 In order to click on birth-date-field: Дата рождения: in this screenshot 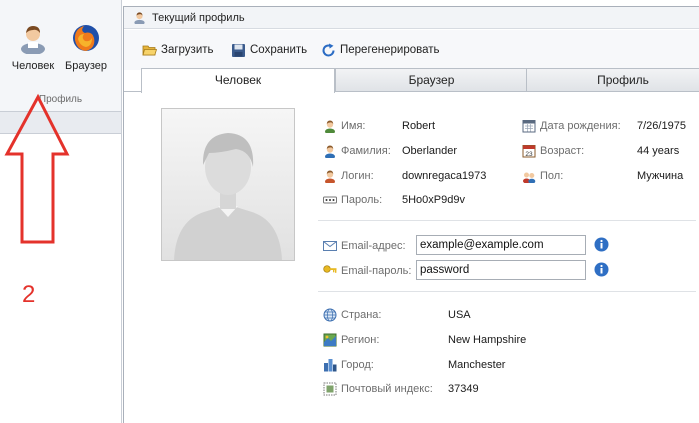, I will do `click(571, 126)`.